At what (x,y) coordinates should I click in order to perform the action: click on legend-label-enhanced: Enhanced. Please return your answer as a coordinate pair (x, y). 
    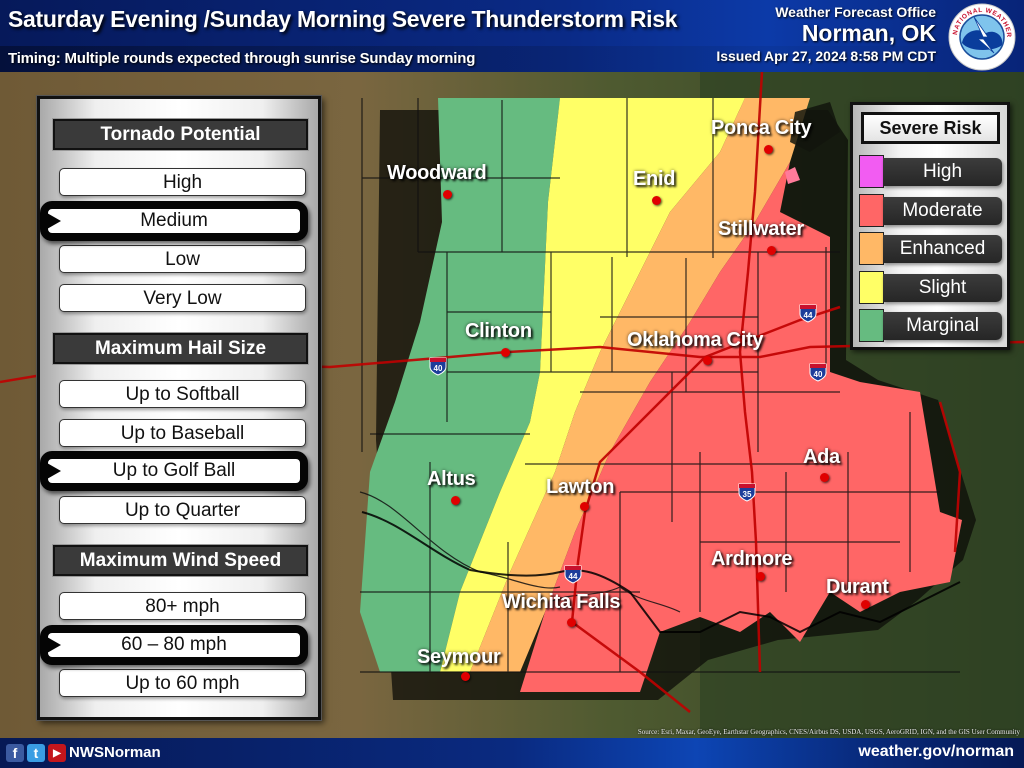
    Looking at the image, I should click on (942, 249).